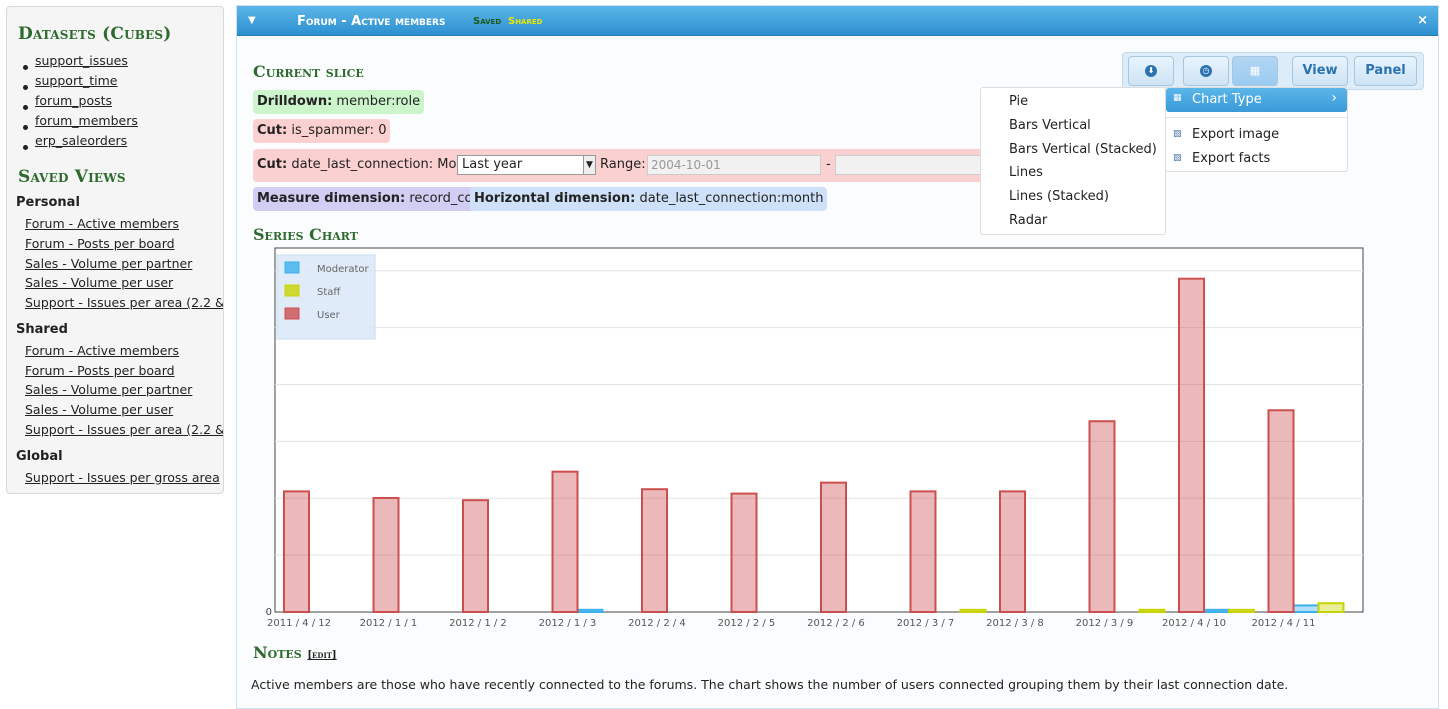 The image size is (1448, 709). Describe the element at coordinates (492, 164) in the screenshot. I see `mode-value: Last year` at that location.